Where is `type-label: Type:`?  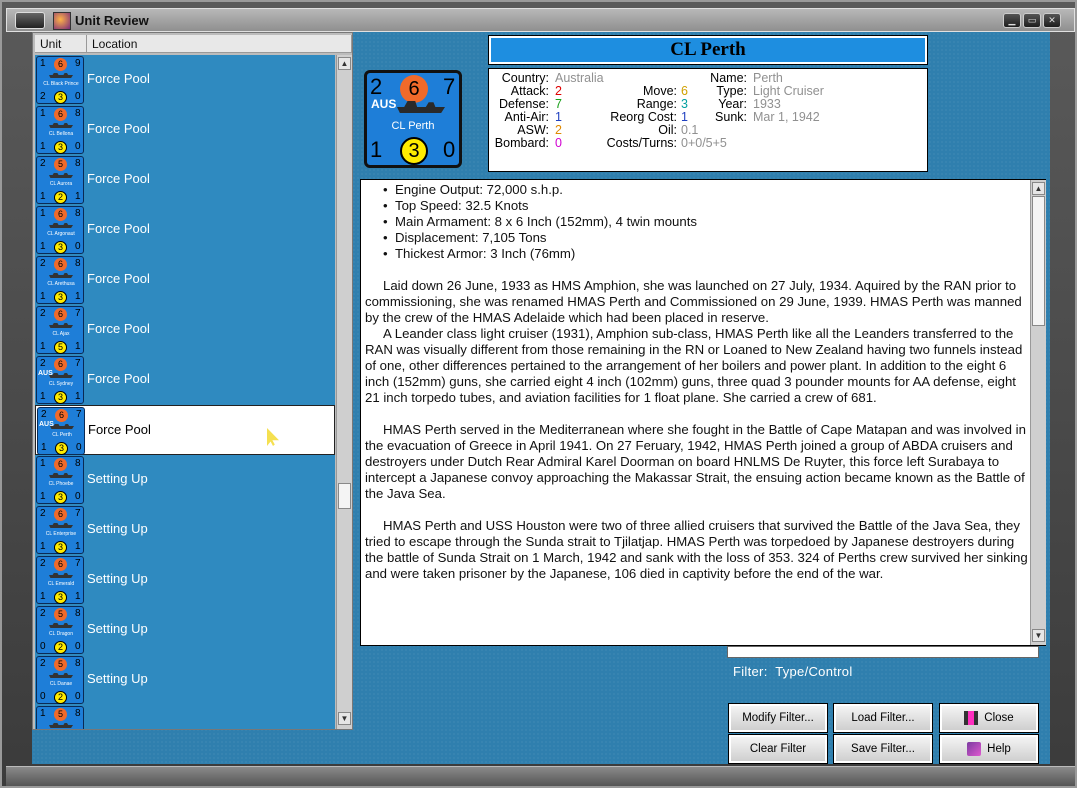 type-label: Type: is located at coordinates (731, 91).